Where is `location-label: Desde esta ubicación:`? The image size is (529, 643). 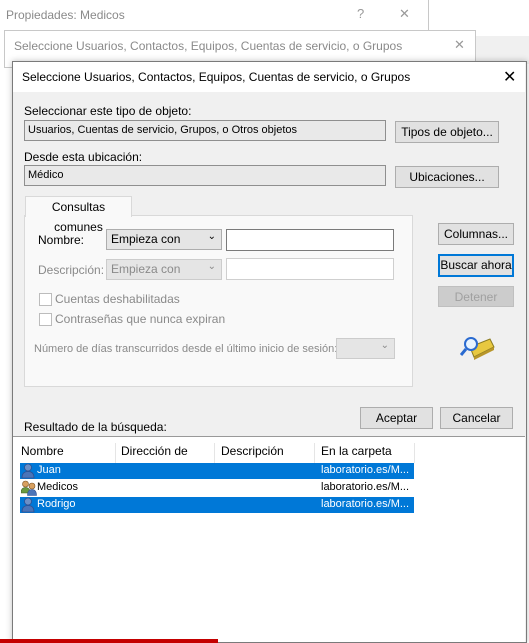
location-label: Desde esta ubicación: is located at coordinates (83, 157).